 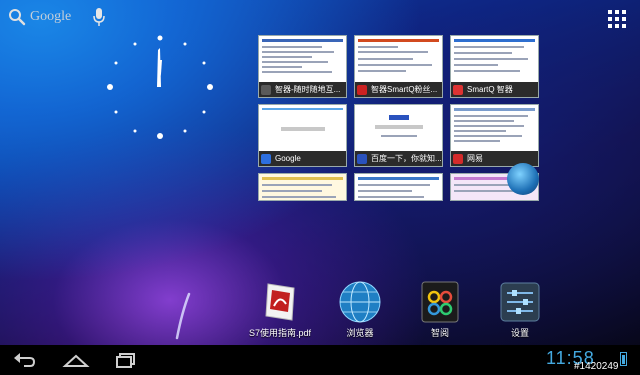 I want to click on microphone-icon, so click(x=99, y=17).